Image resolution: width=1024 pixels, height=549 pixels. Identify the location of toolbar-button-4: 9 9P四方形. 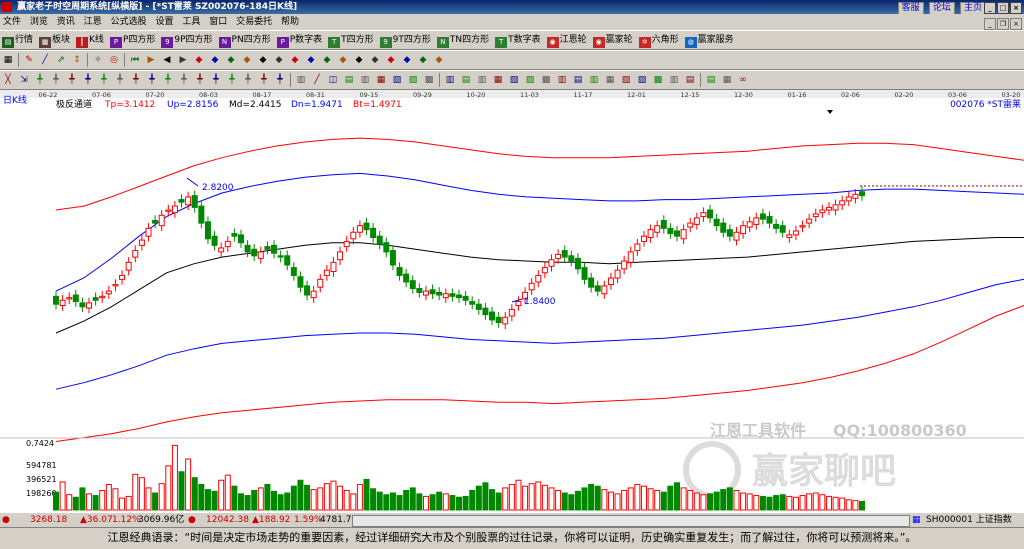
(187, 40).